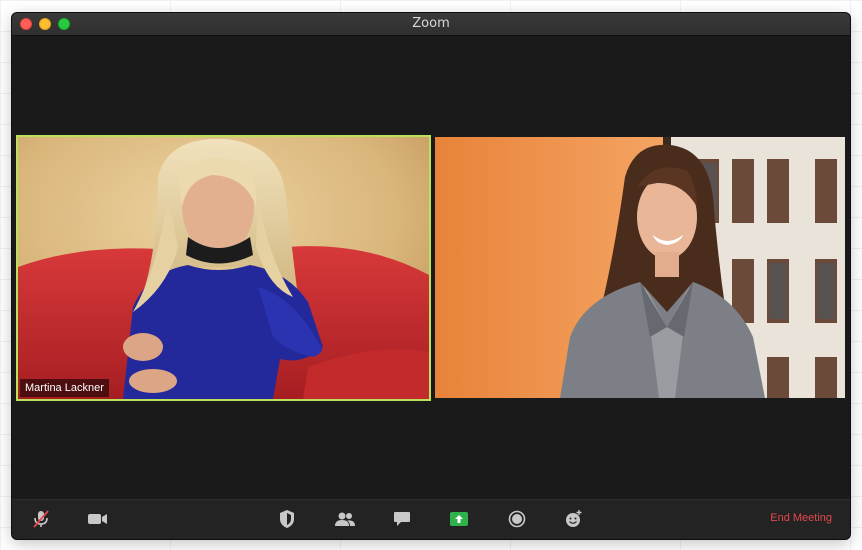 The width and height of the screenshot is (862, 550). I want to click on mute-microphone-icon, so click(41, 519).